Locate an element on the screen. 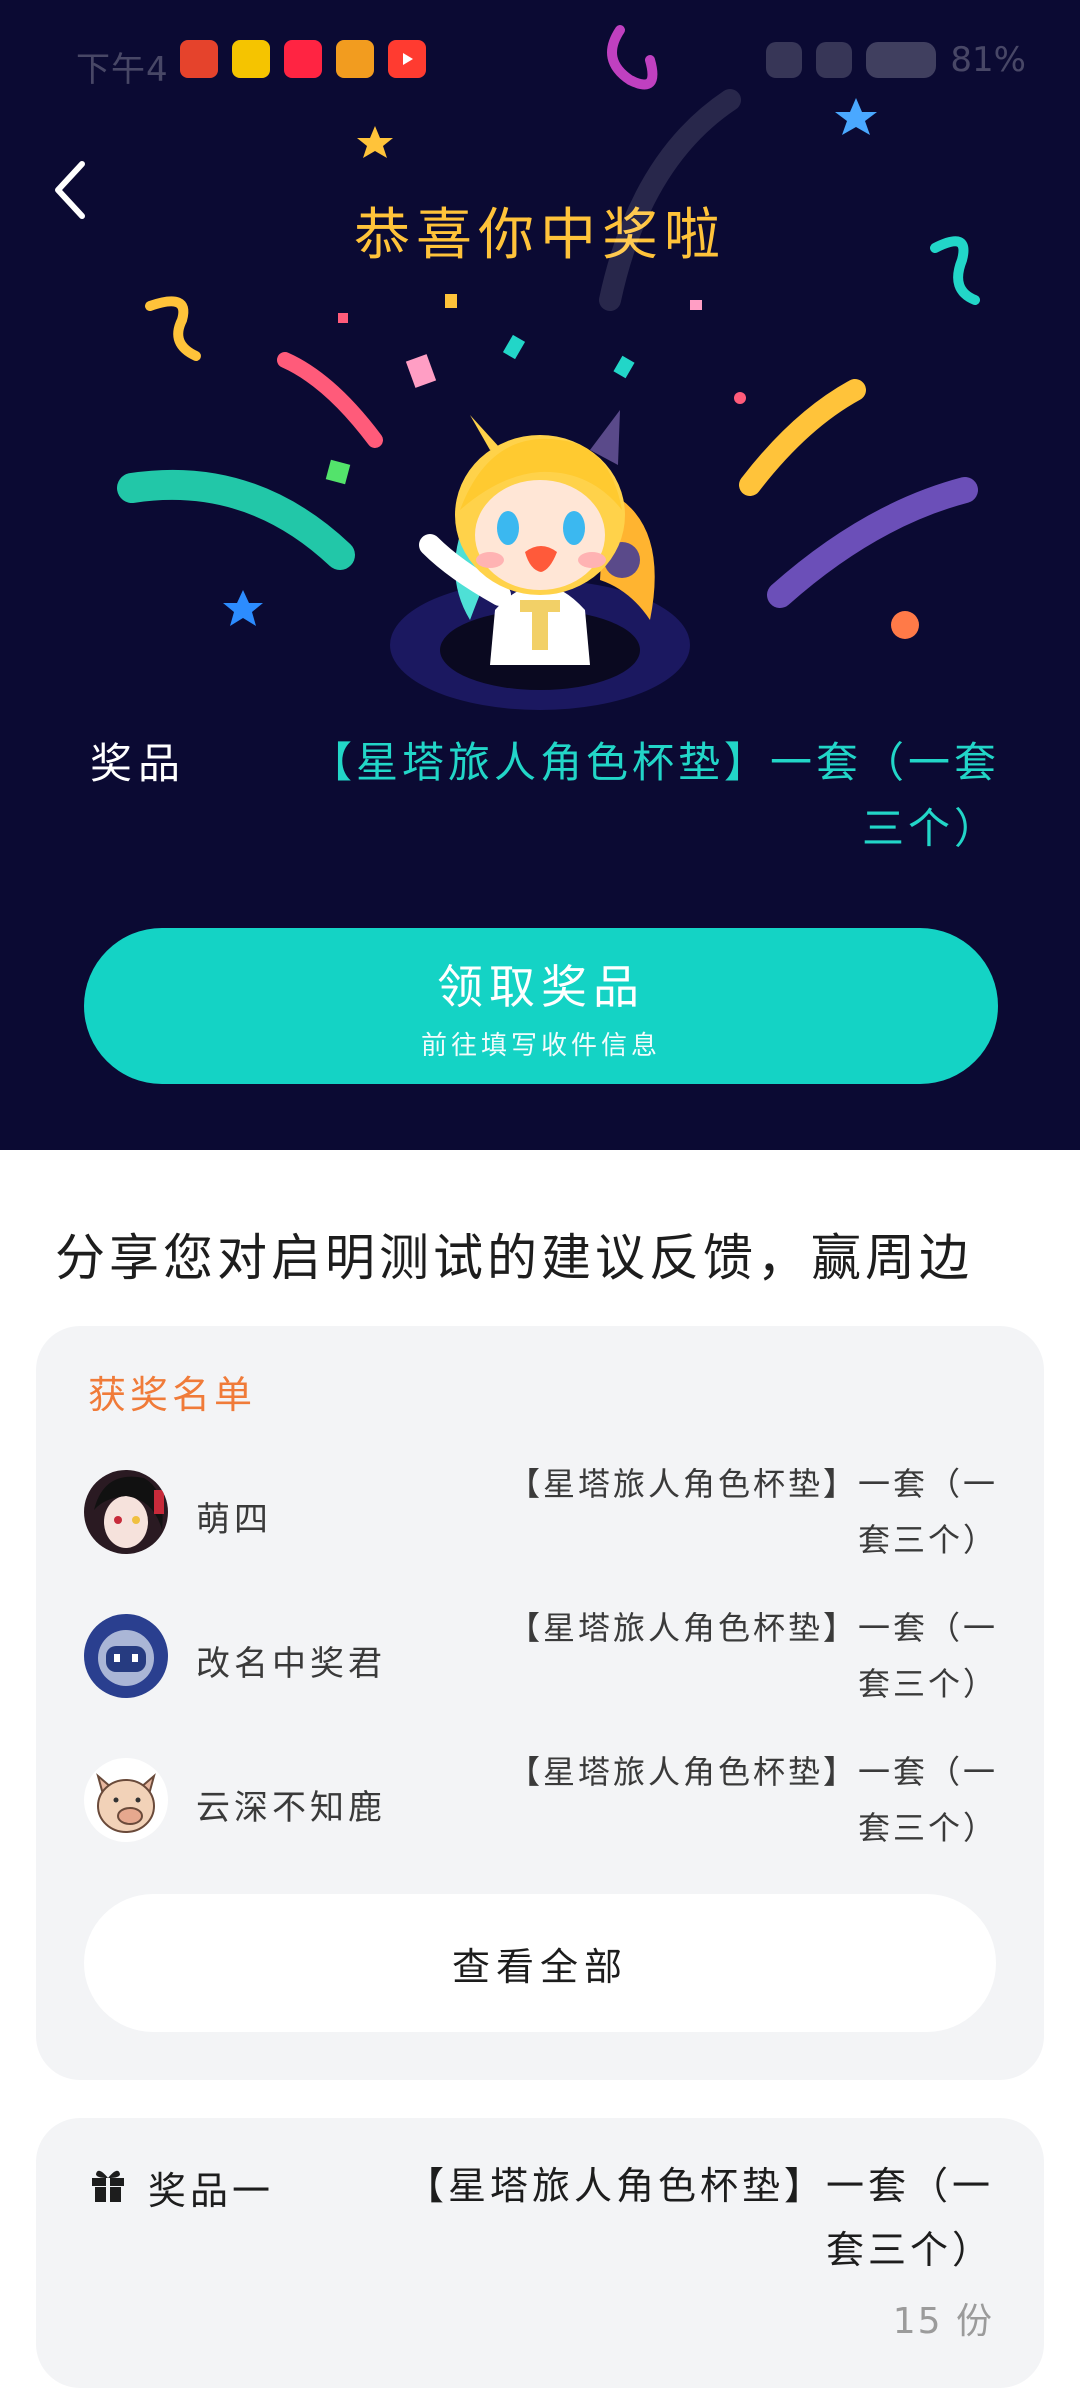  prize-card-name: 【星塔旅人角色杯垫】一套（一套三个） is located at coordinates (699, 2218).